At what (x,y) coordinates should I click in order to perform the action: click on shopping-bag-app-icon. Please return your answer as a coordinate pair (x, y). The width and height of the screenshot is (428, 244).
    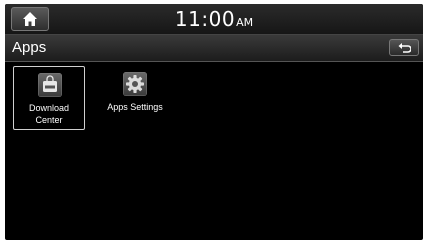
    Looking at the image, I should click on (50, 85).